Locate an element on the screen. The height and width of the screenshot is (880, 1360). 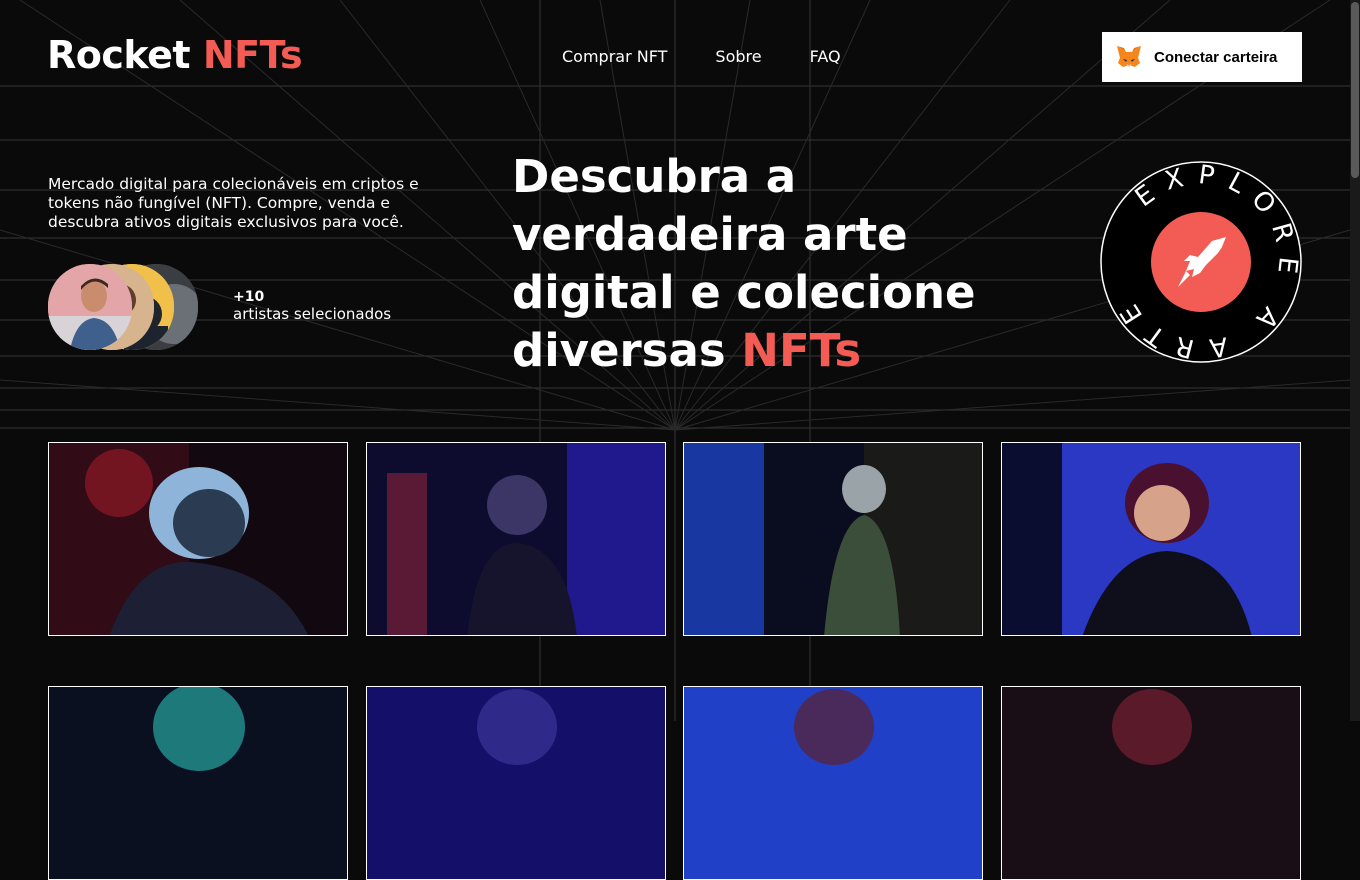
main-nav: Comprar NFT Sobre FAQ is located at coordinates (701, 56).